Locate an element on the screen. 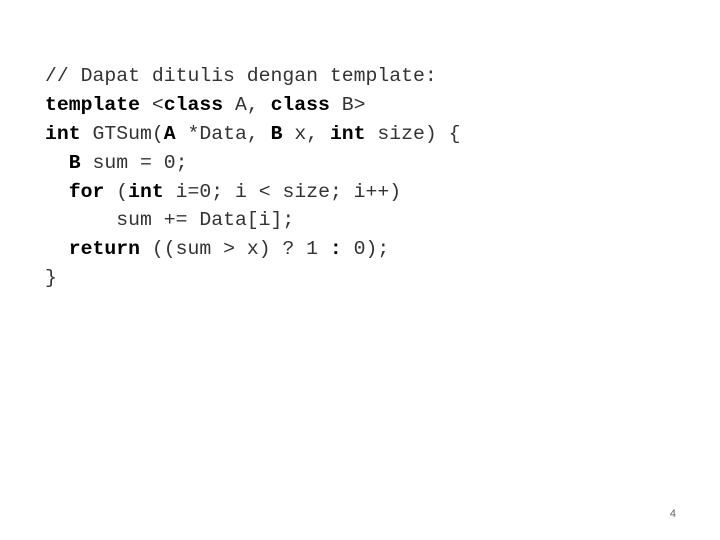  code-line: } is located at coordinates (253, 278).